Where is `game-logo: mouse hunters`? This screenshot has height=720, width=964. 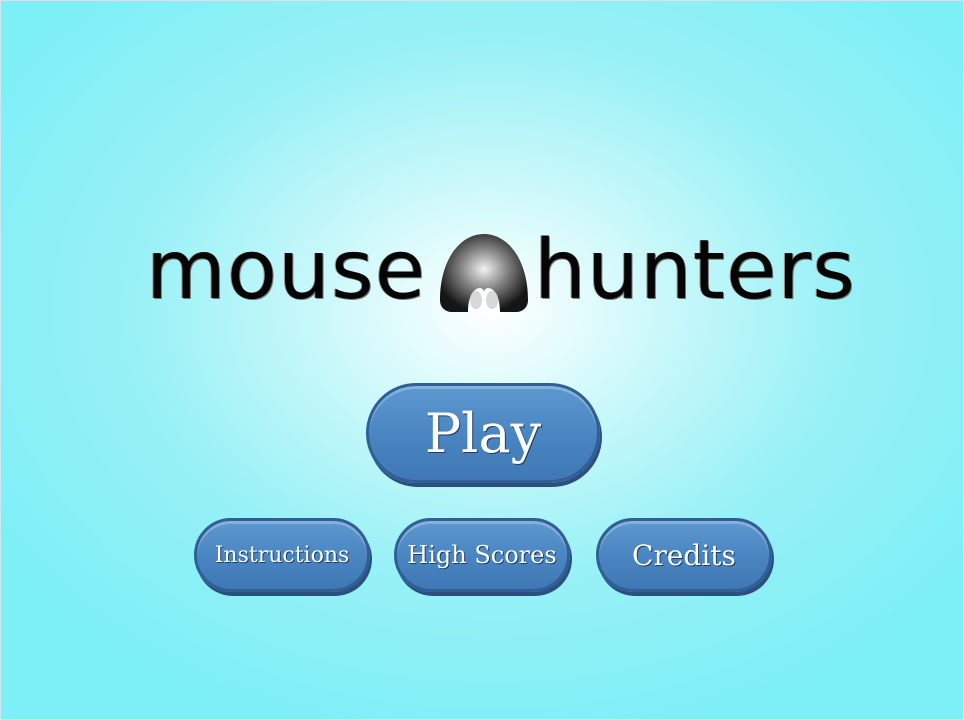
game-logo: mouse hunters is located at coordinates (500, 270).